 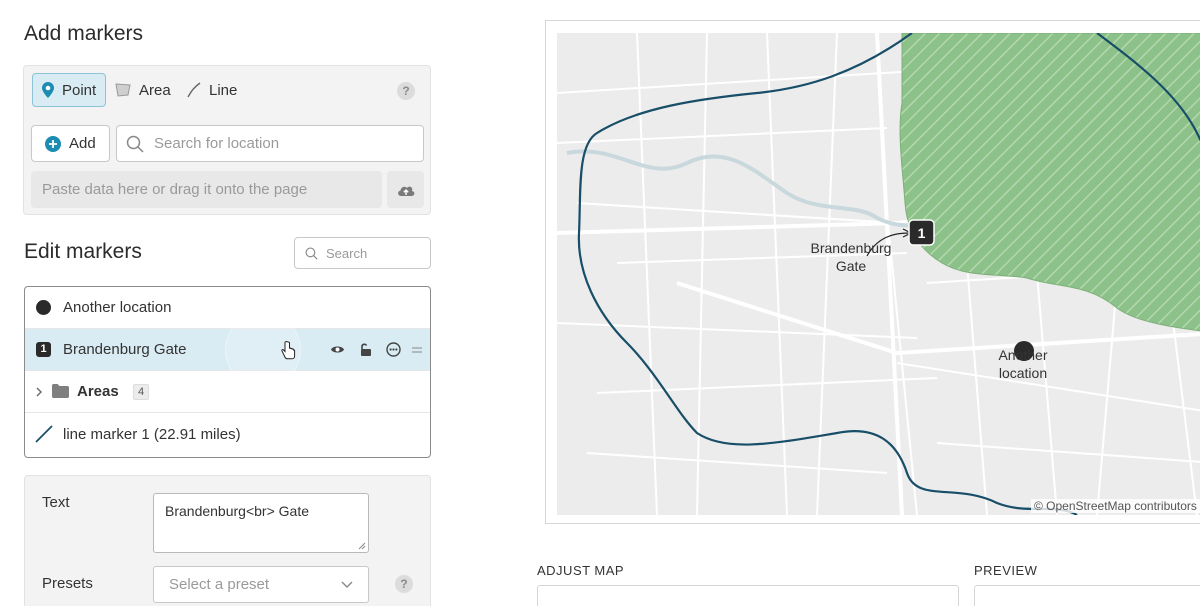 I want to click on preview-panel, so click(x=1087, y=595).